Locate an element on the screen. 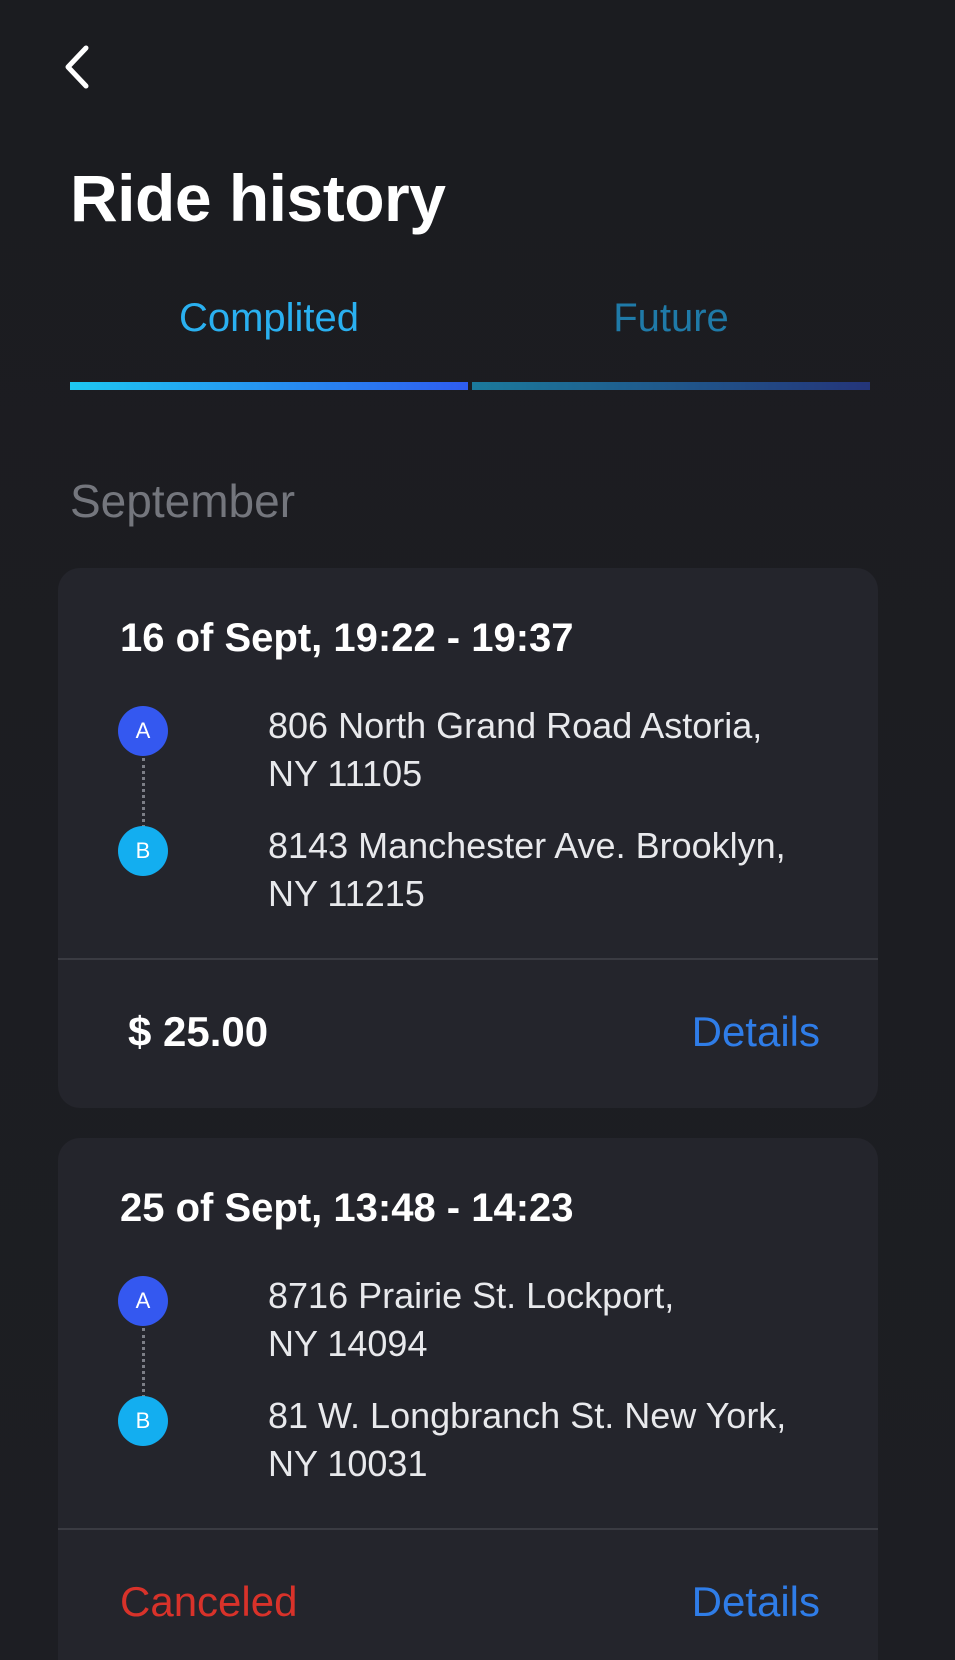 The height and width of the screenshot is (1660, 955). back-button is located at coordinates (80, 67).